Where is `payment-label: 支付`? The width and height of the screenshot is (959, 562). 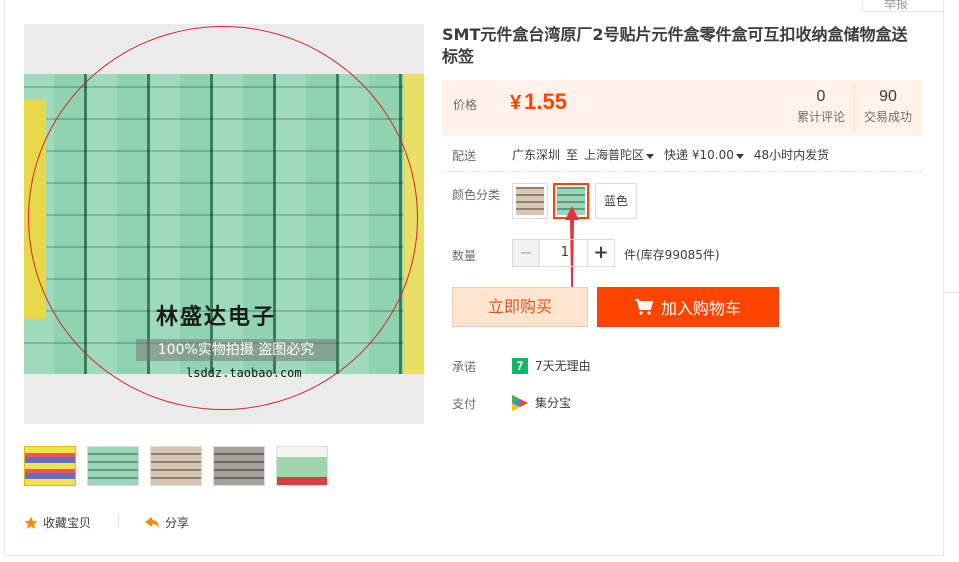
payment-label: 支付 is located at coordinates (464, 404).